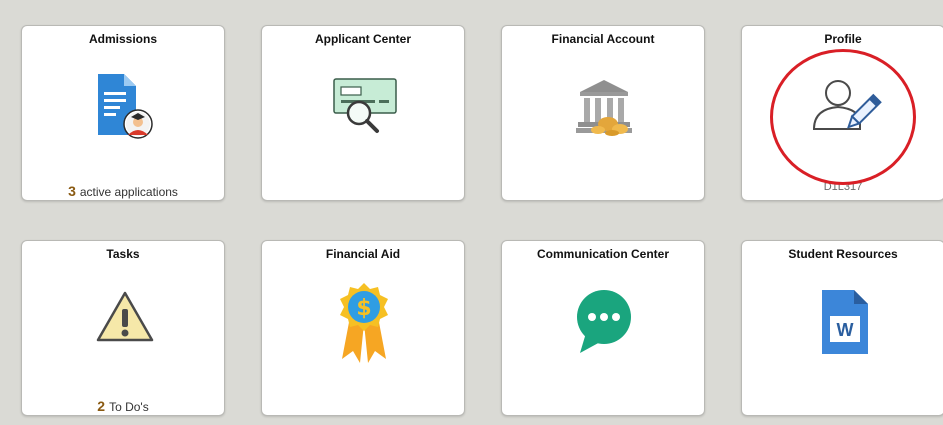 The image size is (943, 425). I want to click on tile-title: Applicant Center, so click(362, 39).